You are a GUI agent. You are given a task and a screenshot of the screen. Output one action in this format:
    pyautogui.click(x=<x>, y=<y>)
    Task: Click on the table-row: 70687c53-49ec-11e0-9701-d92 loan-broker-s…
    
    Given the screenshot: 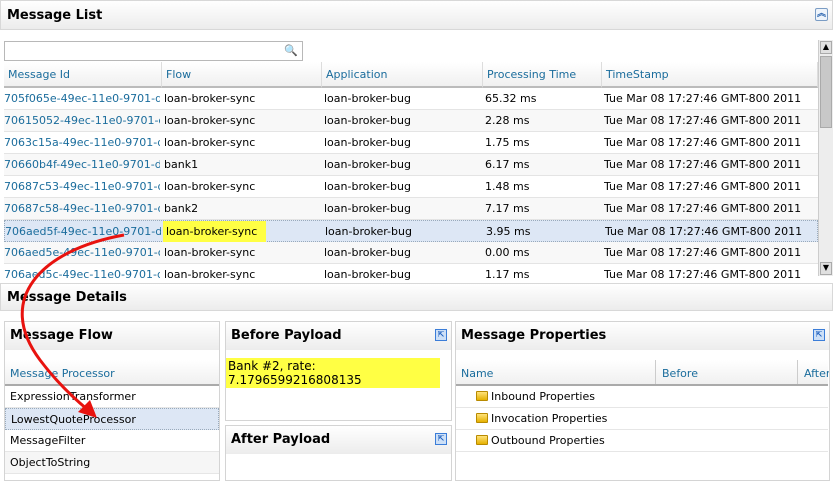 What is the action you would take?
    pyautogui.click(x=411, y=187)
    